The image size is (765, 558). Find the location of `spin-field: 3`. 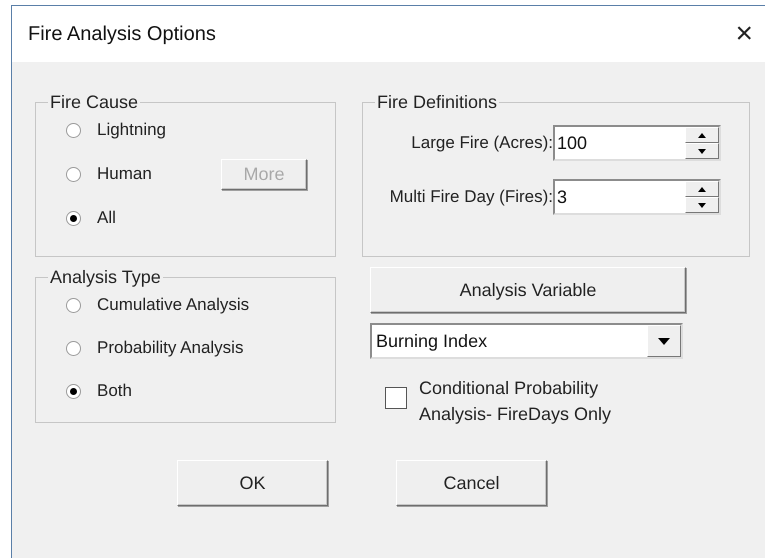

spin-field: 3 is located at coordinates (637, 197).